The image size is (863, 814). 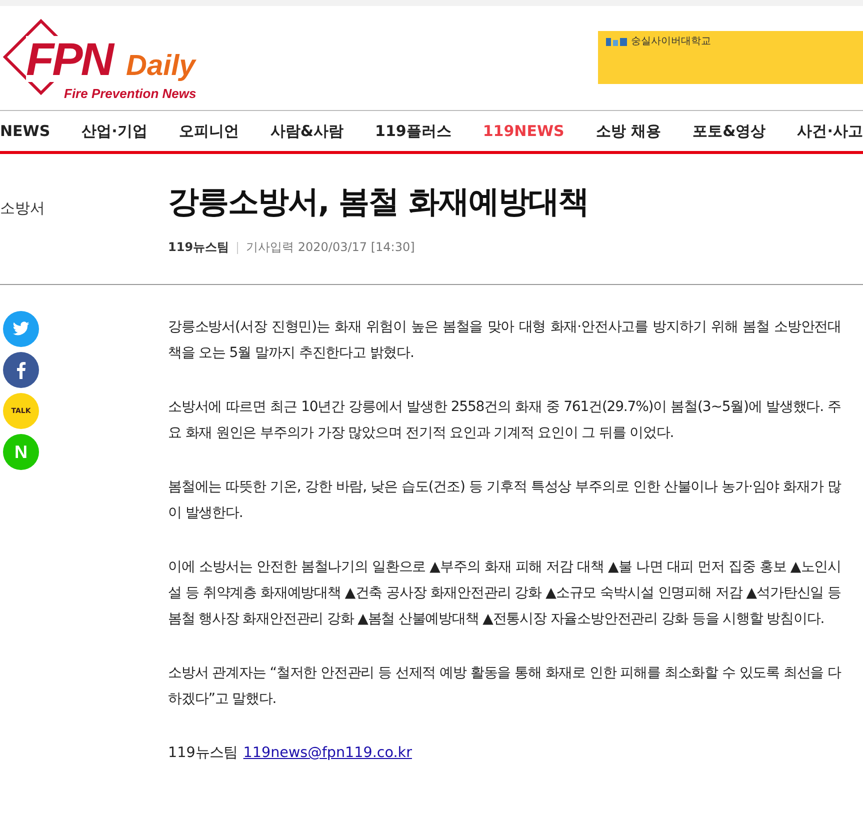 What do you see at coordinates (523, 131) in the screenshot?
I see `nav-tab: 119NEWS` at bounding box center [523, 131].